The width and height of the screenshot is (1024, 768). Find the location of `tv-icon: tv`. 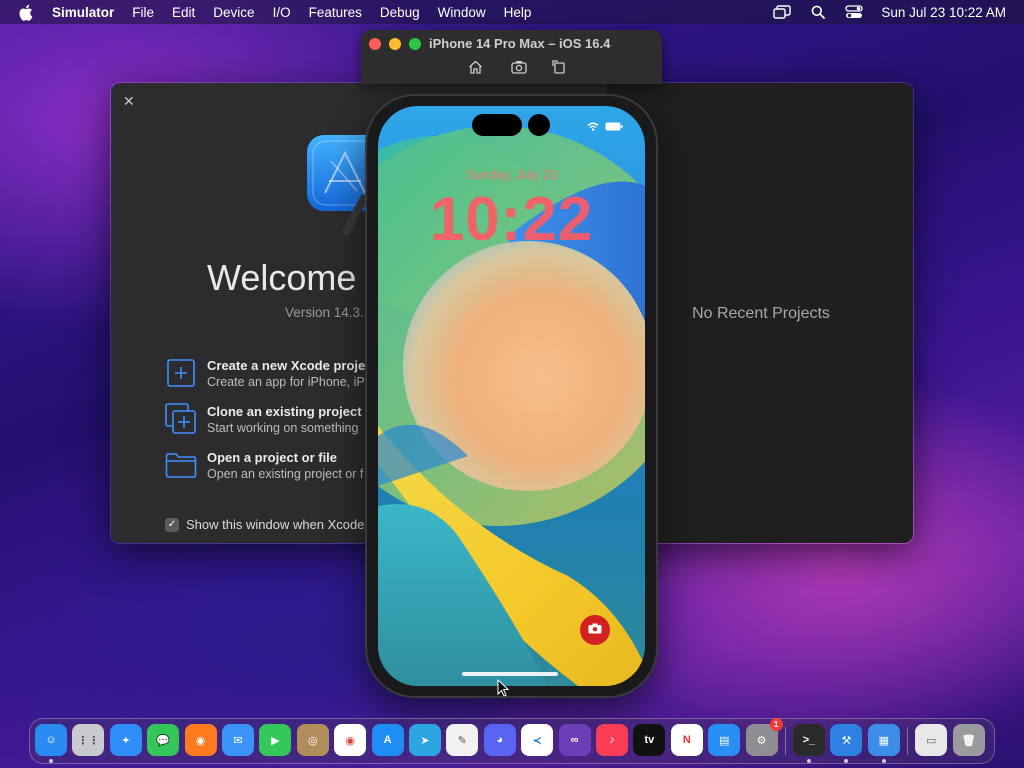

tv-icon: tv is located at coordinates (649, 740).